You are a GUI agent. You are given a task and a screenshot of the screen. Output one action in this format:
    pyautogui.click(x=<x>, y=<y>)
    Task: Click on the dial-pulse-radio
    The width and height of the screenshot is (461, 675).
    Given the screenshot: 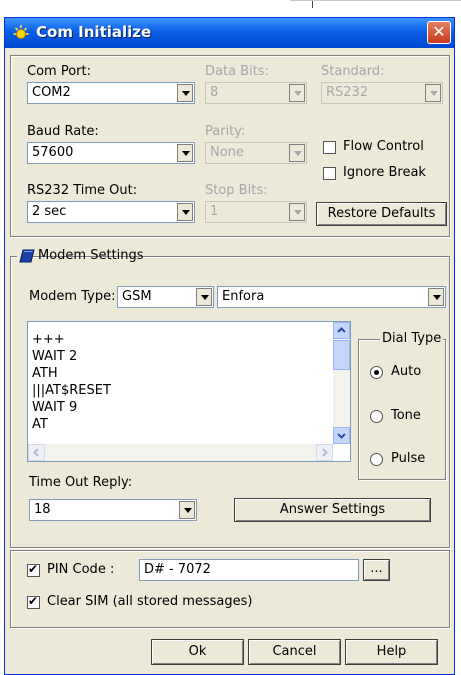 What is the action you would take?
    pyautogui.click(x=376, y=459)
    